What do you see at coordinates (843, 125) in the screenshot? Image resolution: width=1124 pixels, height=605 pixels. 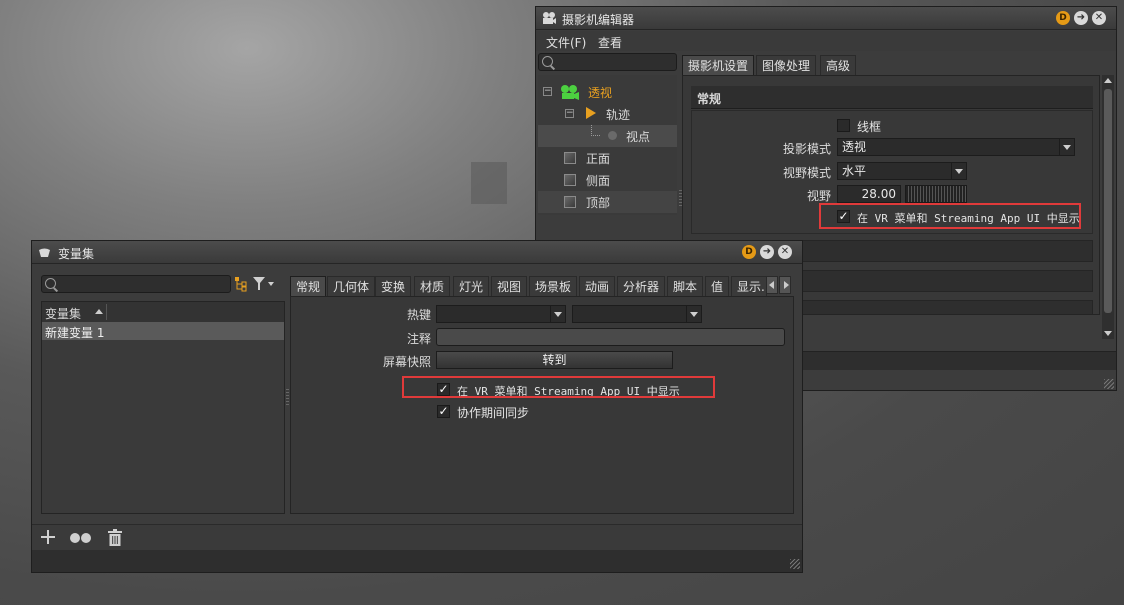 I see `wireframe-checkbox` at bounding box center [843, 125].